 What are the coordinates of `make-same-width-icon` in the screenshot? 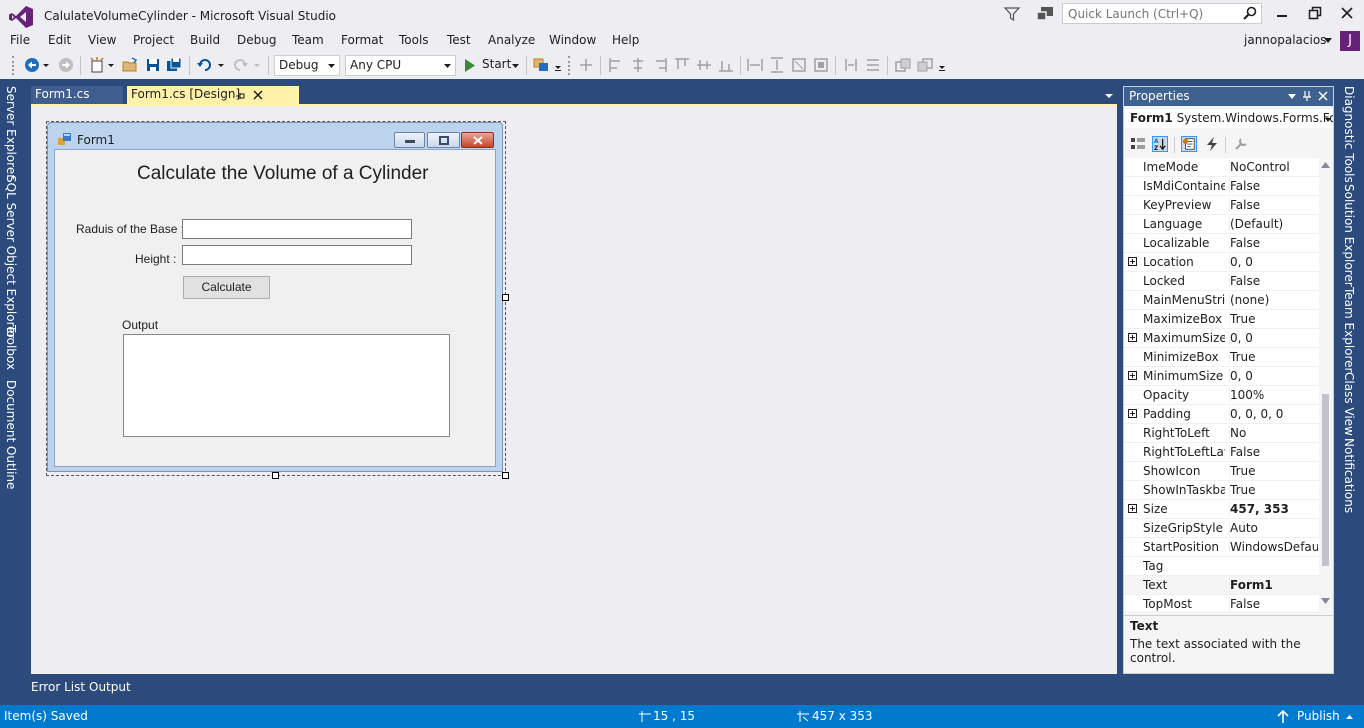 It's located at (755, 65).